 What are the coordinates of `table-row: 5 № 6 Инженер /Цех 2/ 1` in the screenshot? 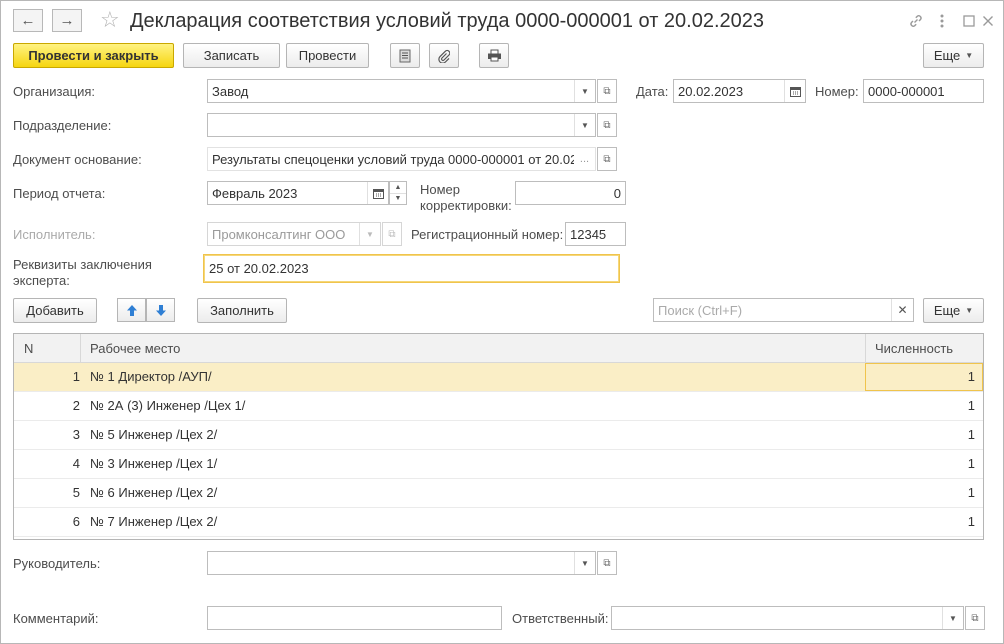 It's located at (498, 493).